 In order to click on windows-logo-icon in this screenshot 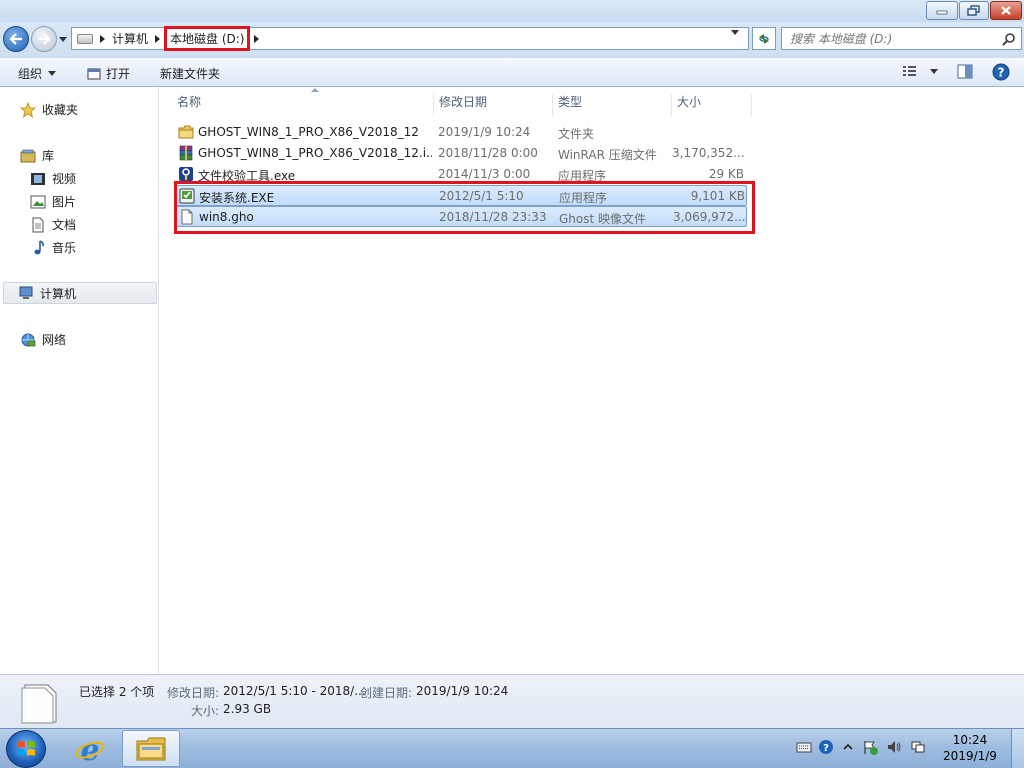, I will do `click(26, 748)`.